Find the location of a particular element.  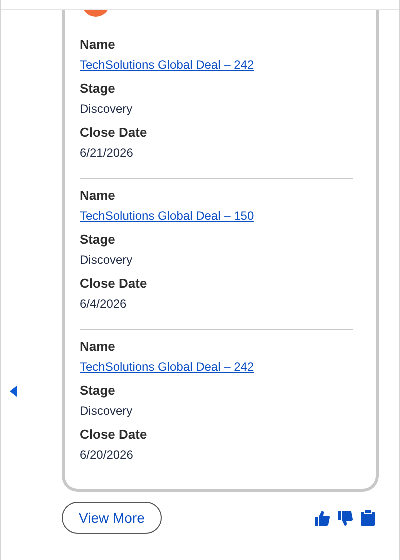

field-value: 6/4/2026 is located at coordinates (103, 304).